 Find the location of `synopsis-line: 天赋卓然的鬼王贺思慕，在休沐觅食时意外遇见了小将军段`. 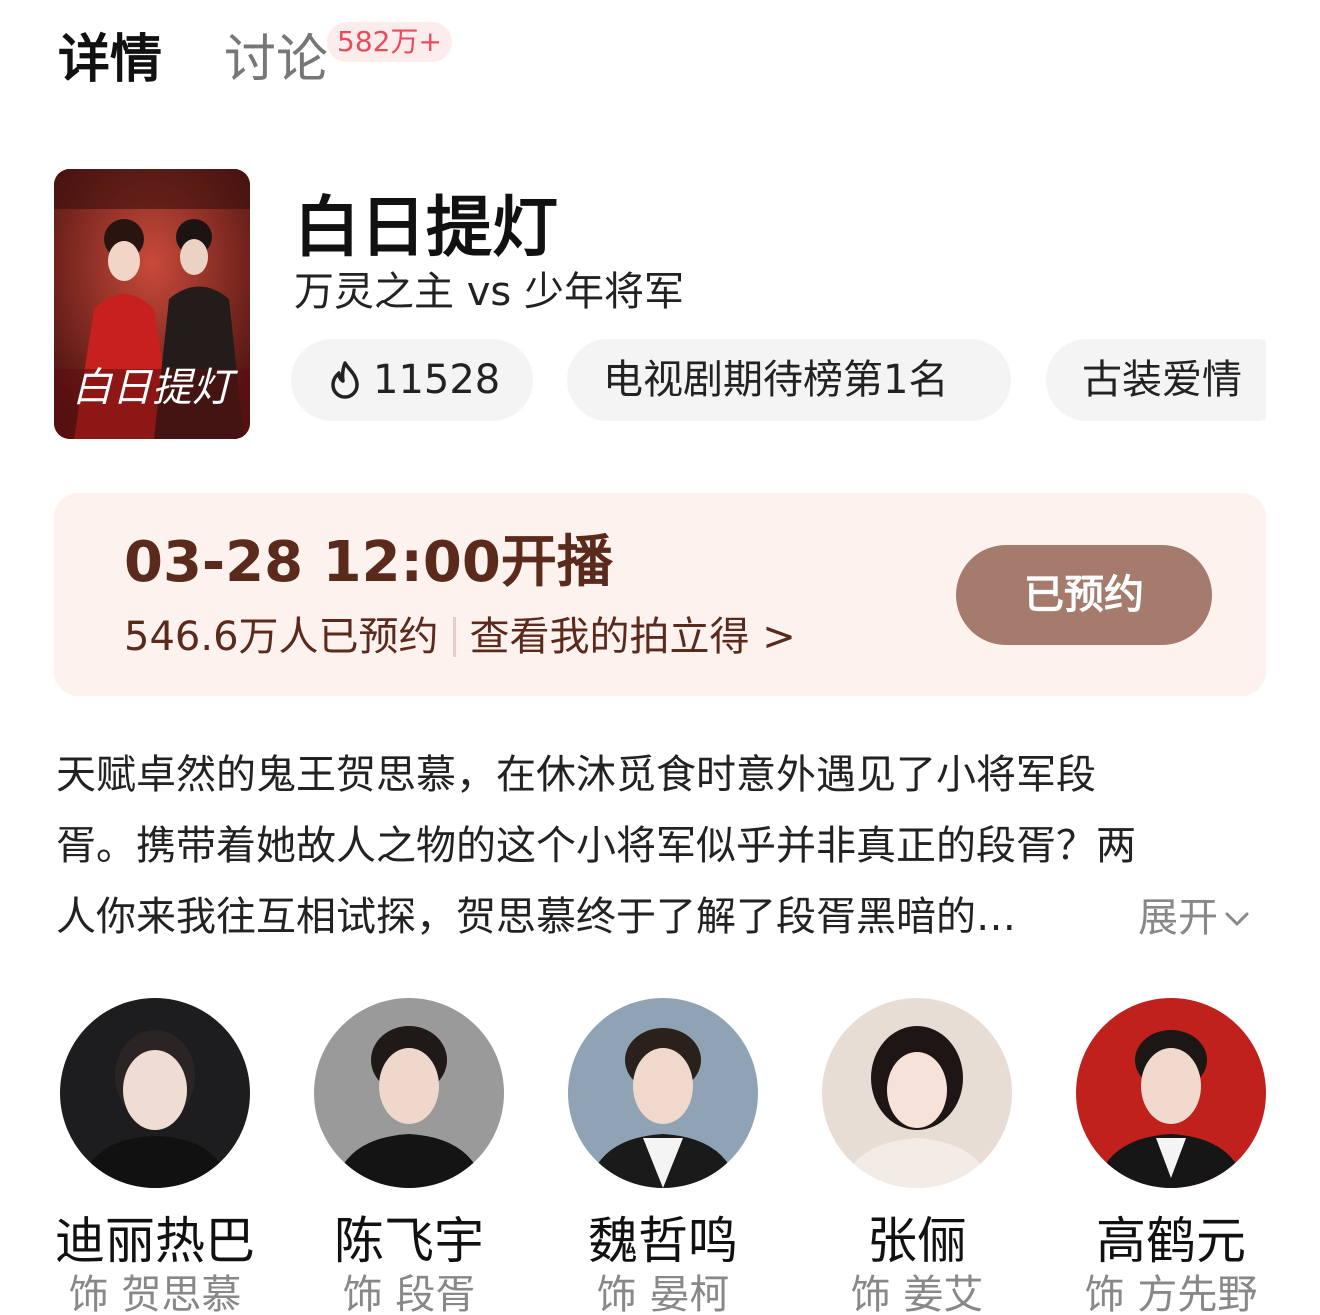

synopsis-line: 天赋卓然的鬼王贺思慕，在休沐觅食时意外遇见了小将军段 is located at coordinates (576, 775).